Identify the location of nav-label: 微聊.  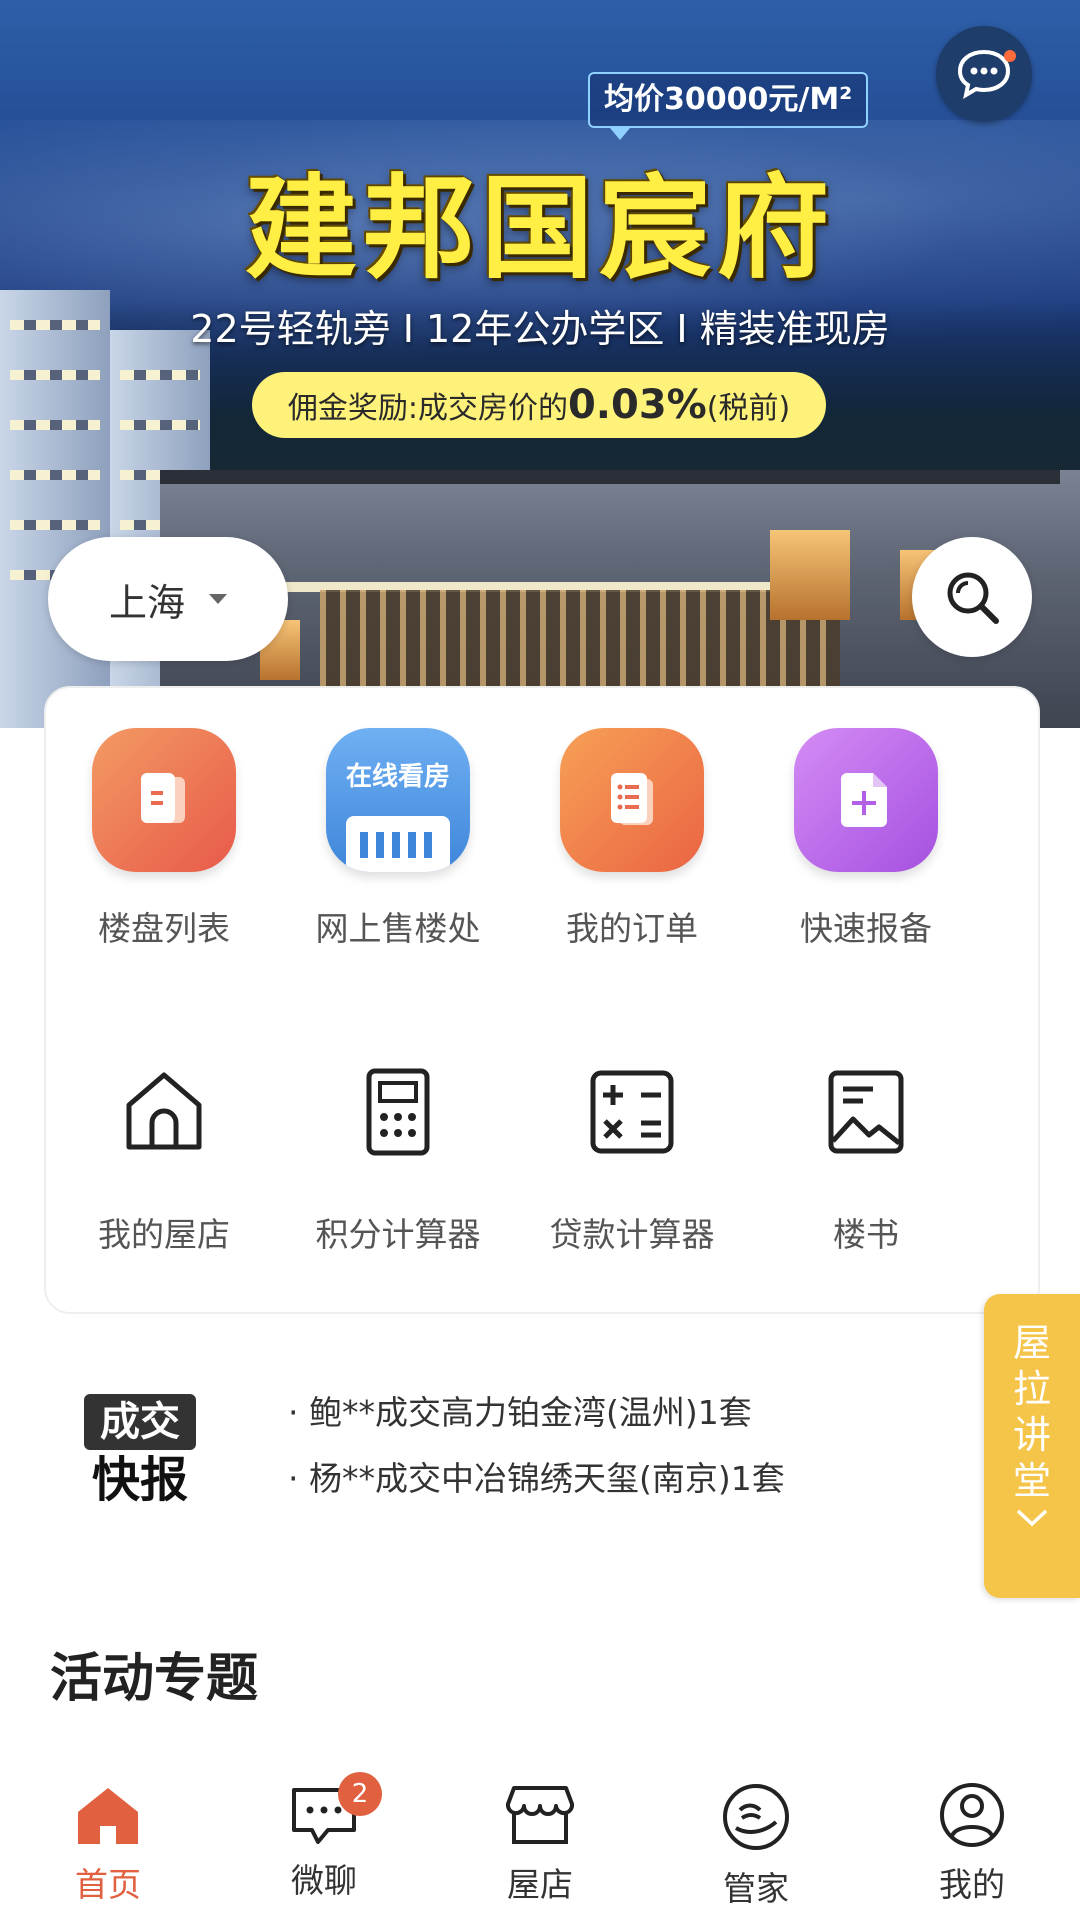
(324, 1880).